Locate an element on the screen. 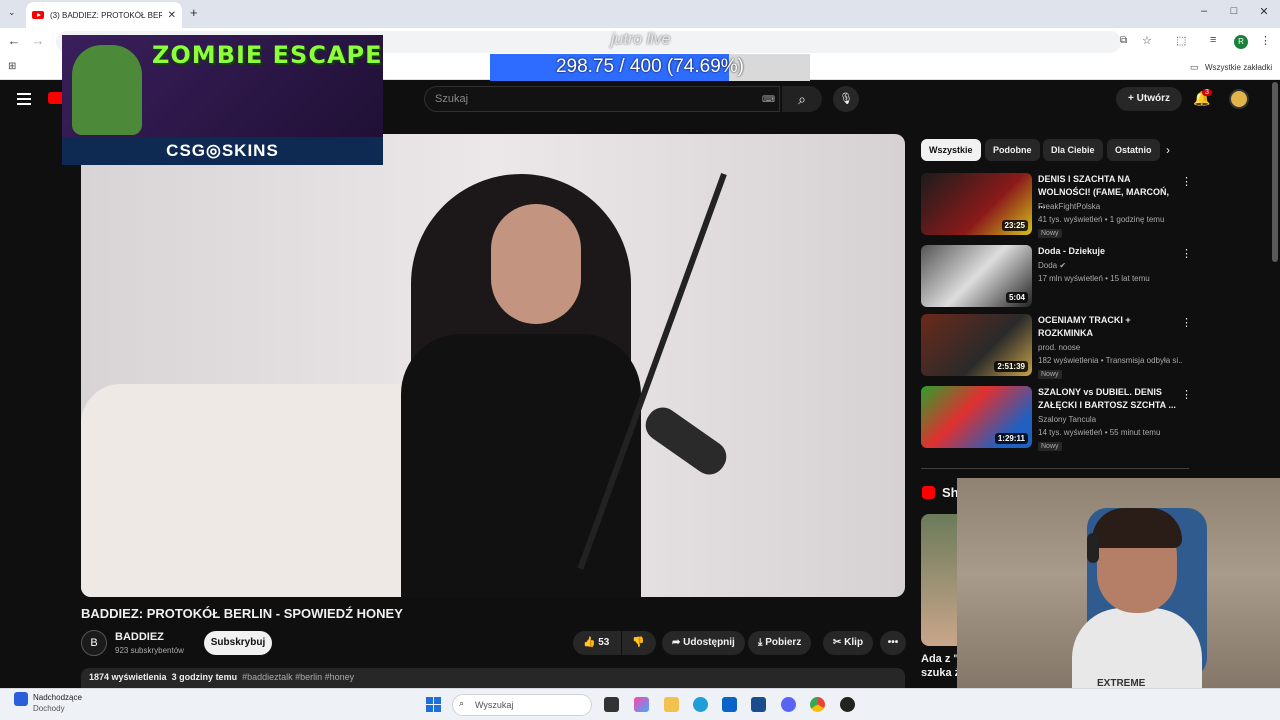  file-explorer-icon is located at coordinates (671, 704).